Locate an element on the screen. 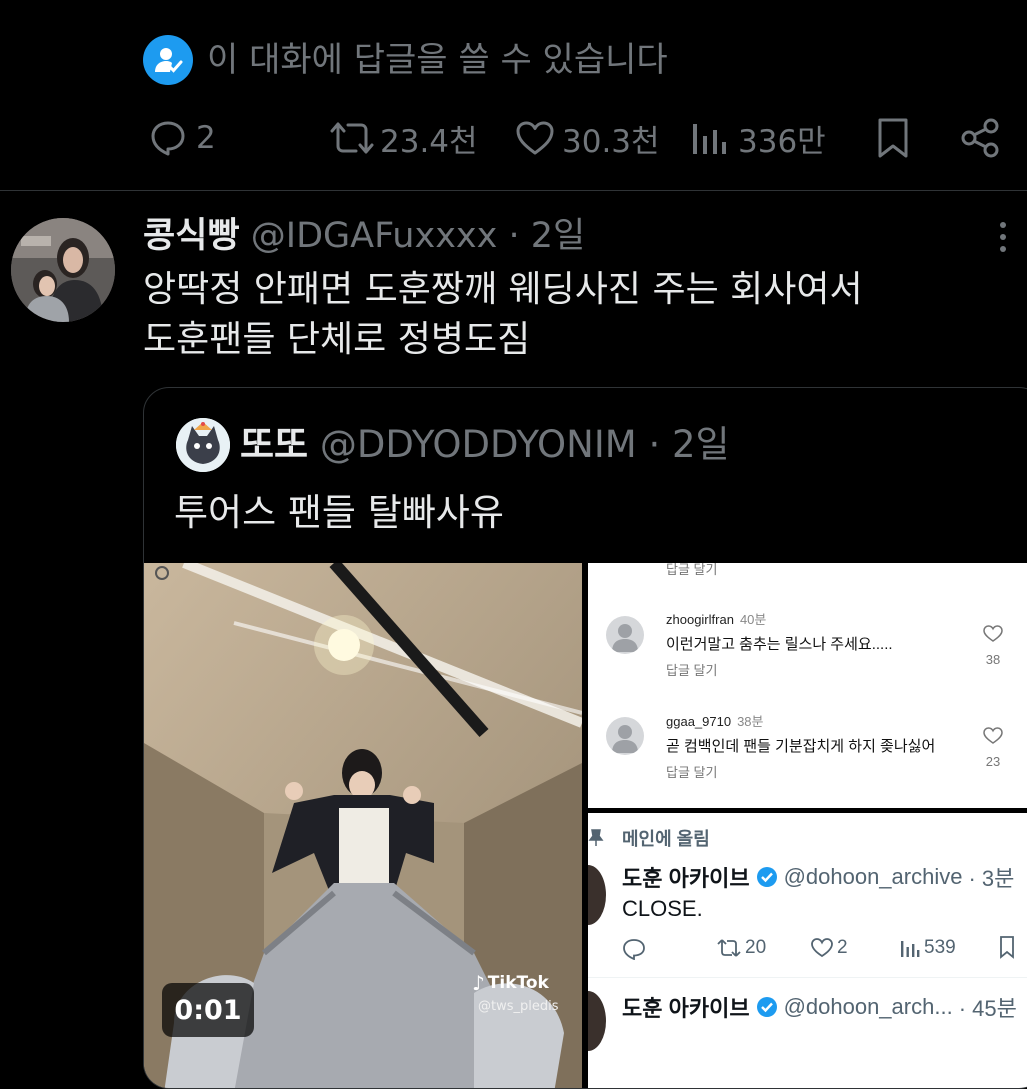  comment-like-count: 23 is located at coordinates (993, 761).